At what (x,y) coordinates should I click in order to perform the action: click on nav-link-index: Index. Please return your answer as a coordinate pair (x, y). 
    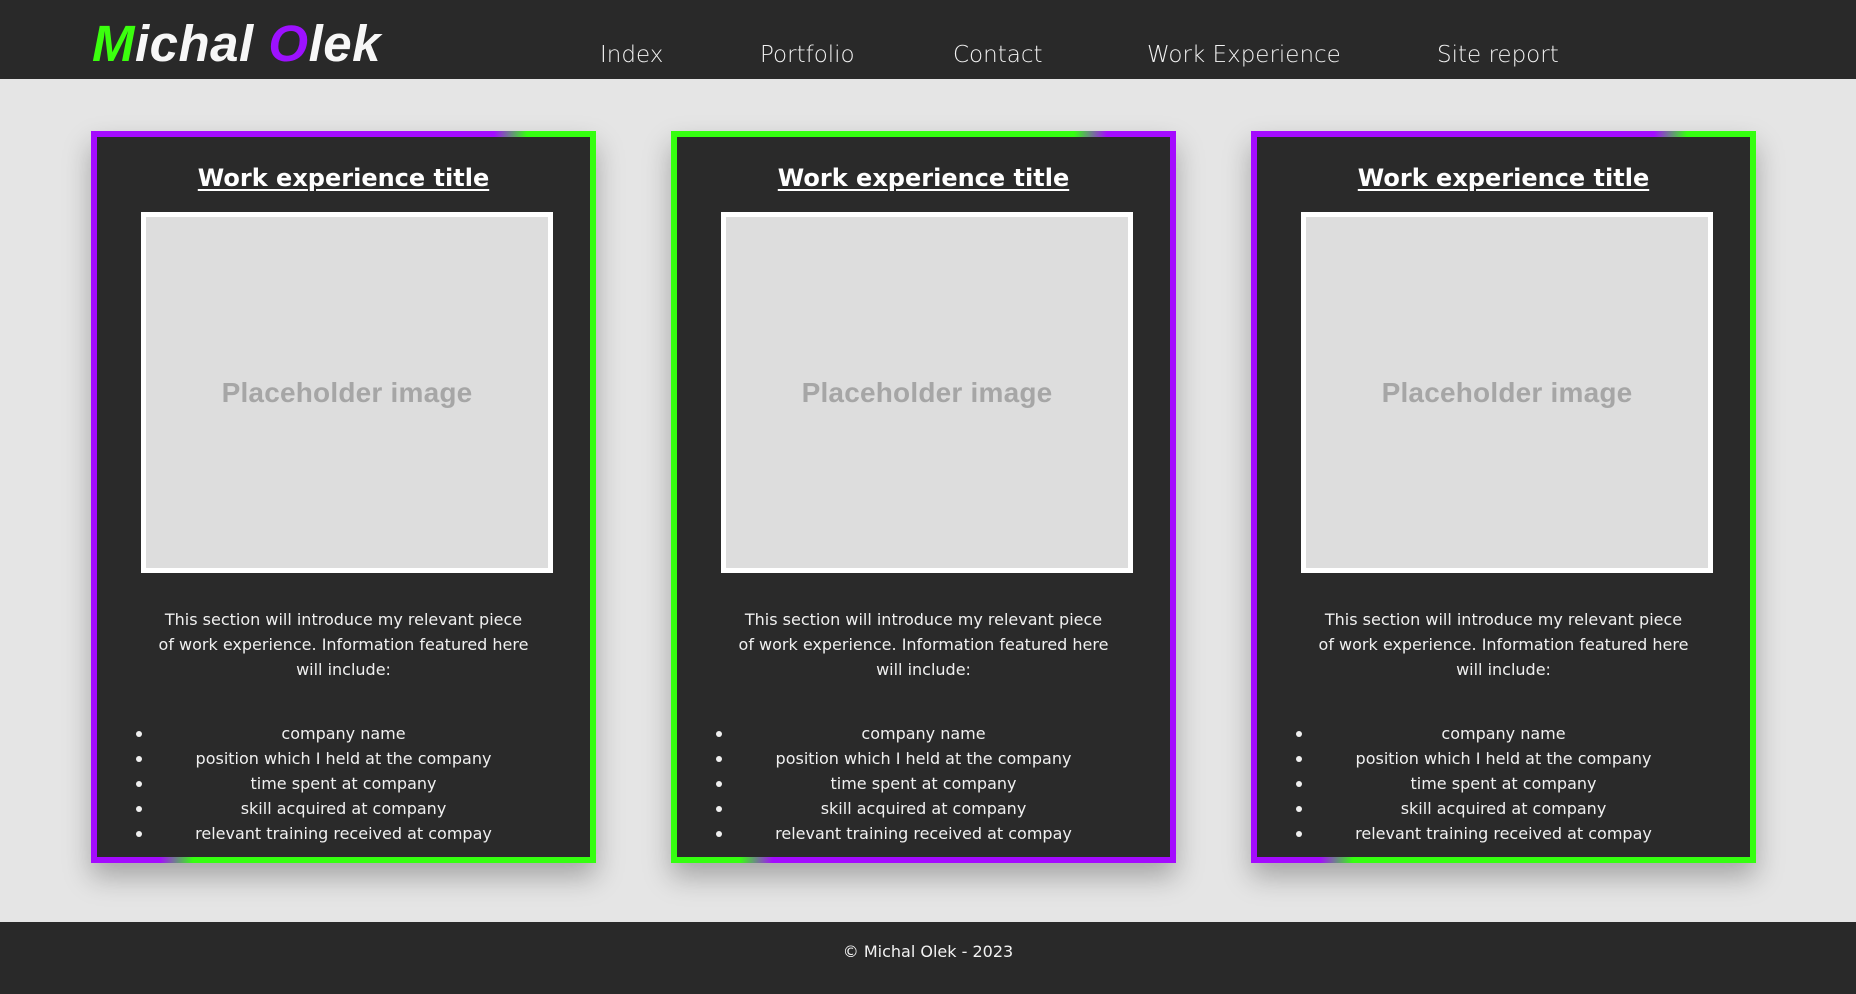
    Looking at the image, I should click on (631, 55).